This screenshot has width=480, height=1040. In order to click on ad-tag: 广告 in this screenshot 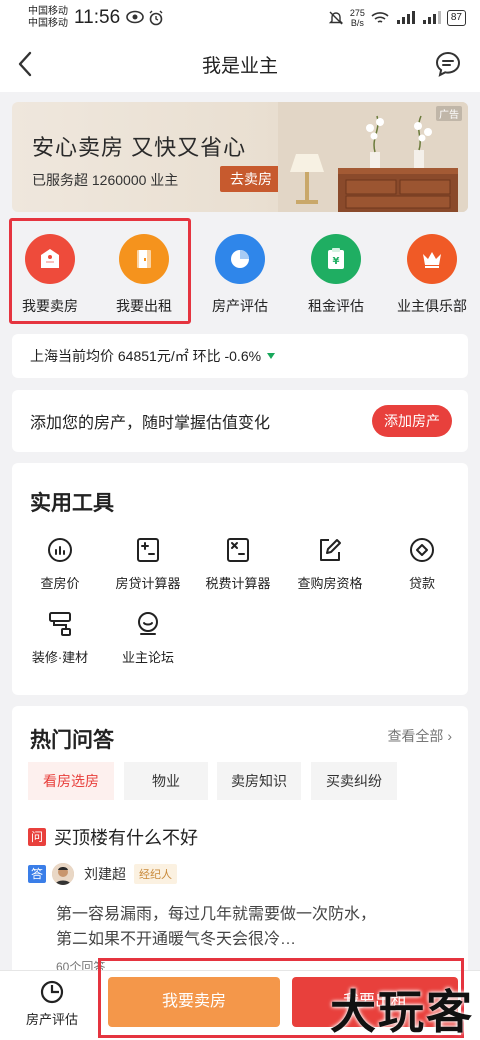, I will do `click(449, 113)`.